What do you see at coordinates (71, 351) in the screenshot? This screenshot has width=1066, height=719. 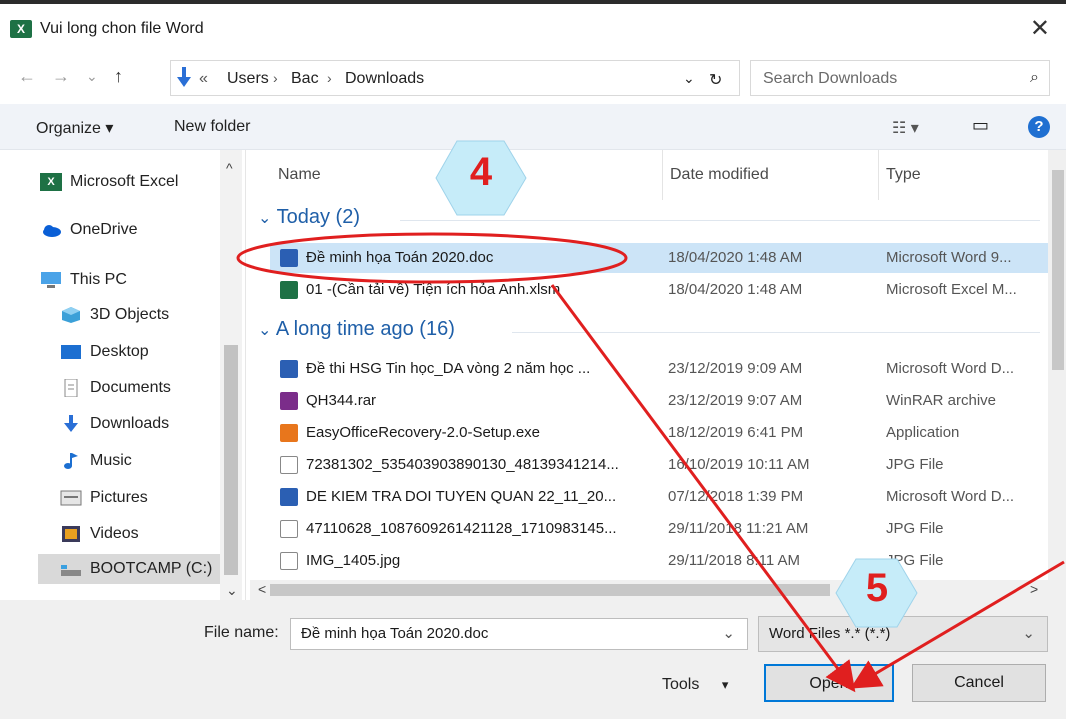 I see `desktop-icon` at bounding box center [71, 351].